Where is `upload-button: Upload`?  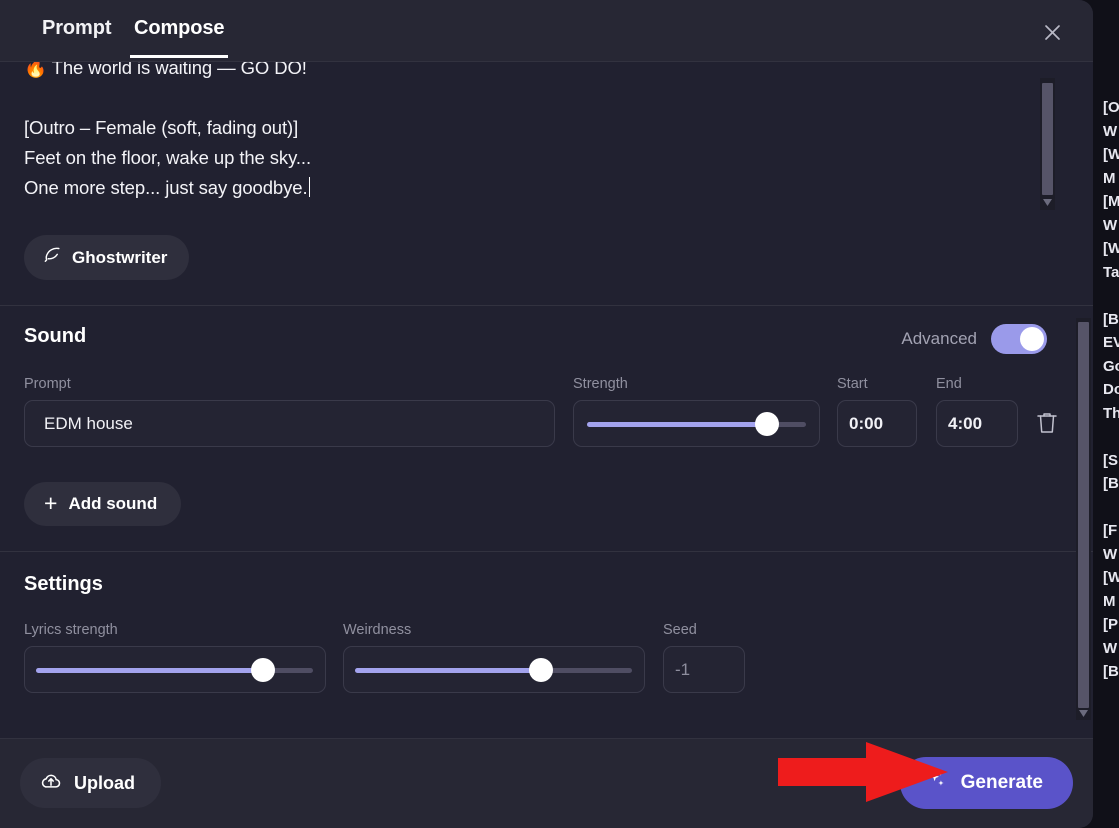
upload-button: Upload is located at coordinates (90, 783).